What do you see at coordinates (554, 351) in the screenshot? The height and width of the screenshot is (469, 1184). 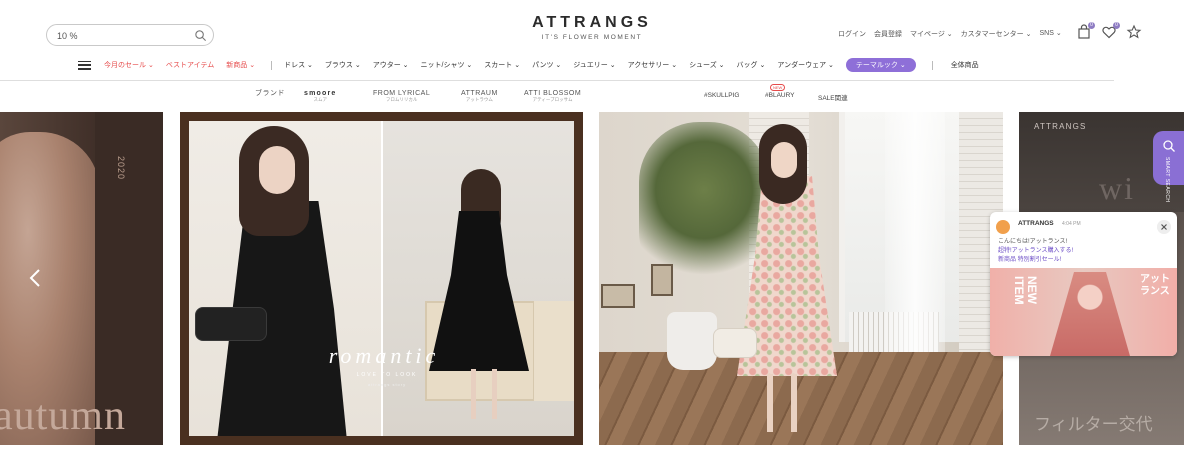 I see `furniture` at bounding box center [554, 351].